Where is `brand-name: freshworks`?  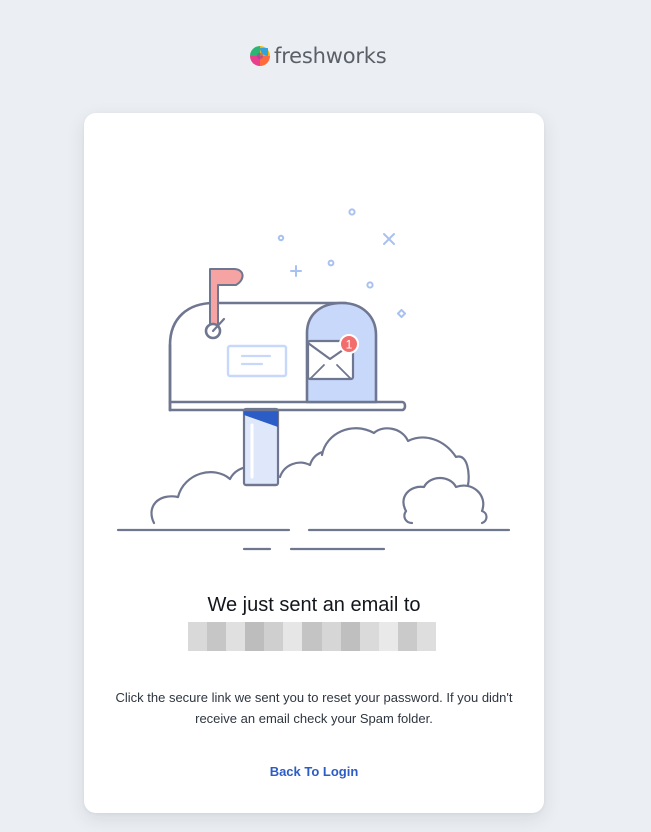
brand-name: freshworks is located at coordinates (330, 56).